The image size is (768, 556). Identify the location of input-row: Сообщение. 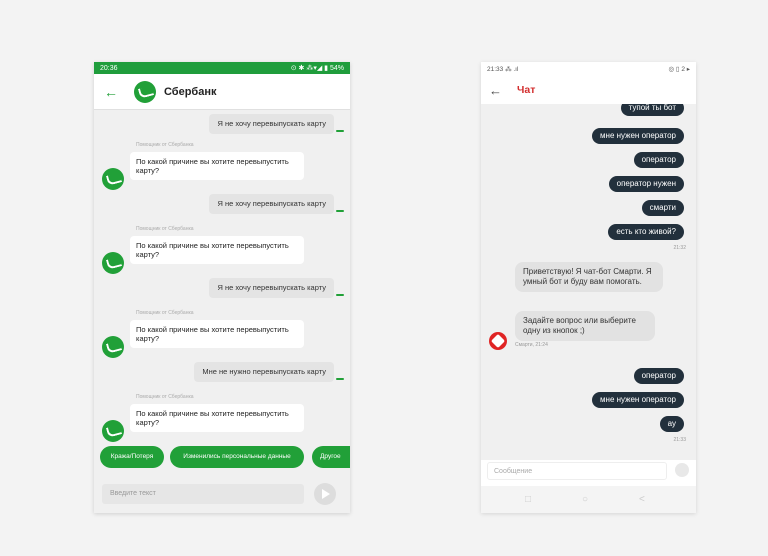
(588, 471).